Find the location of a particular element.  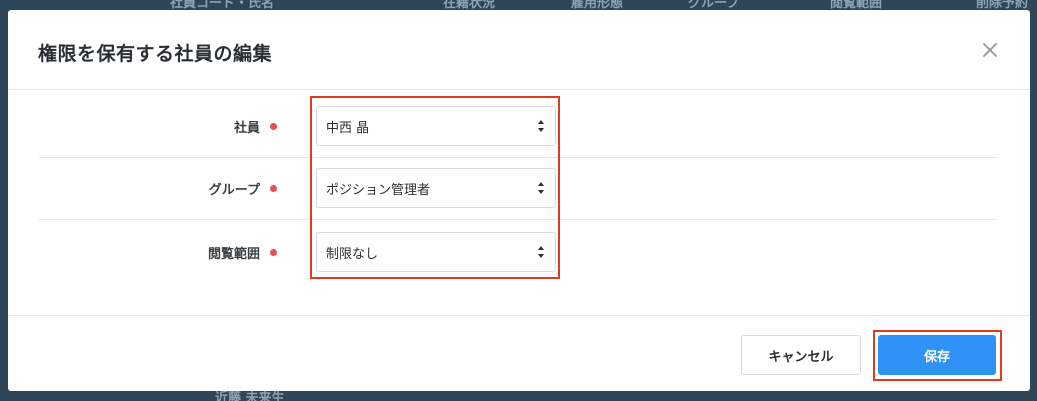

field-label-scope: 閲覧範囲 is located at coordinates (242, 252).